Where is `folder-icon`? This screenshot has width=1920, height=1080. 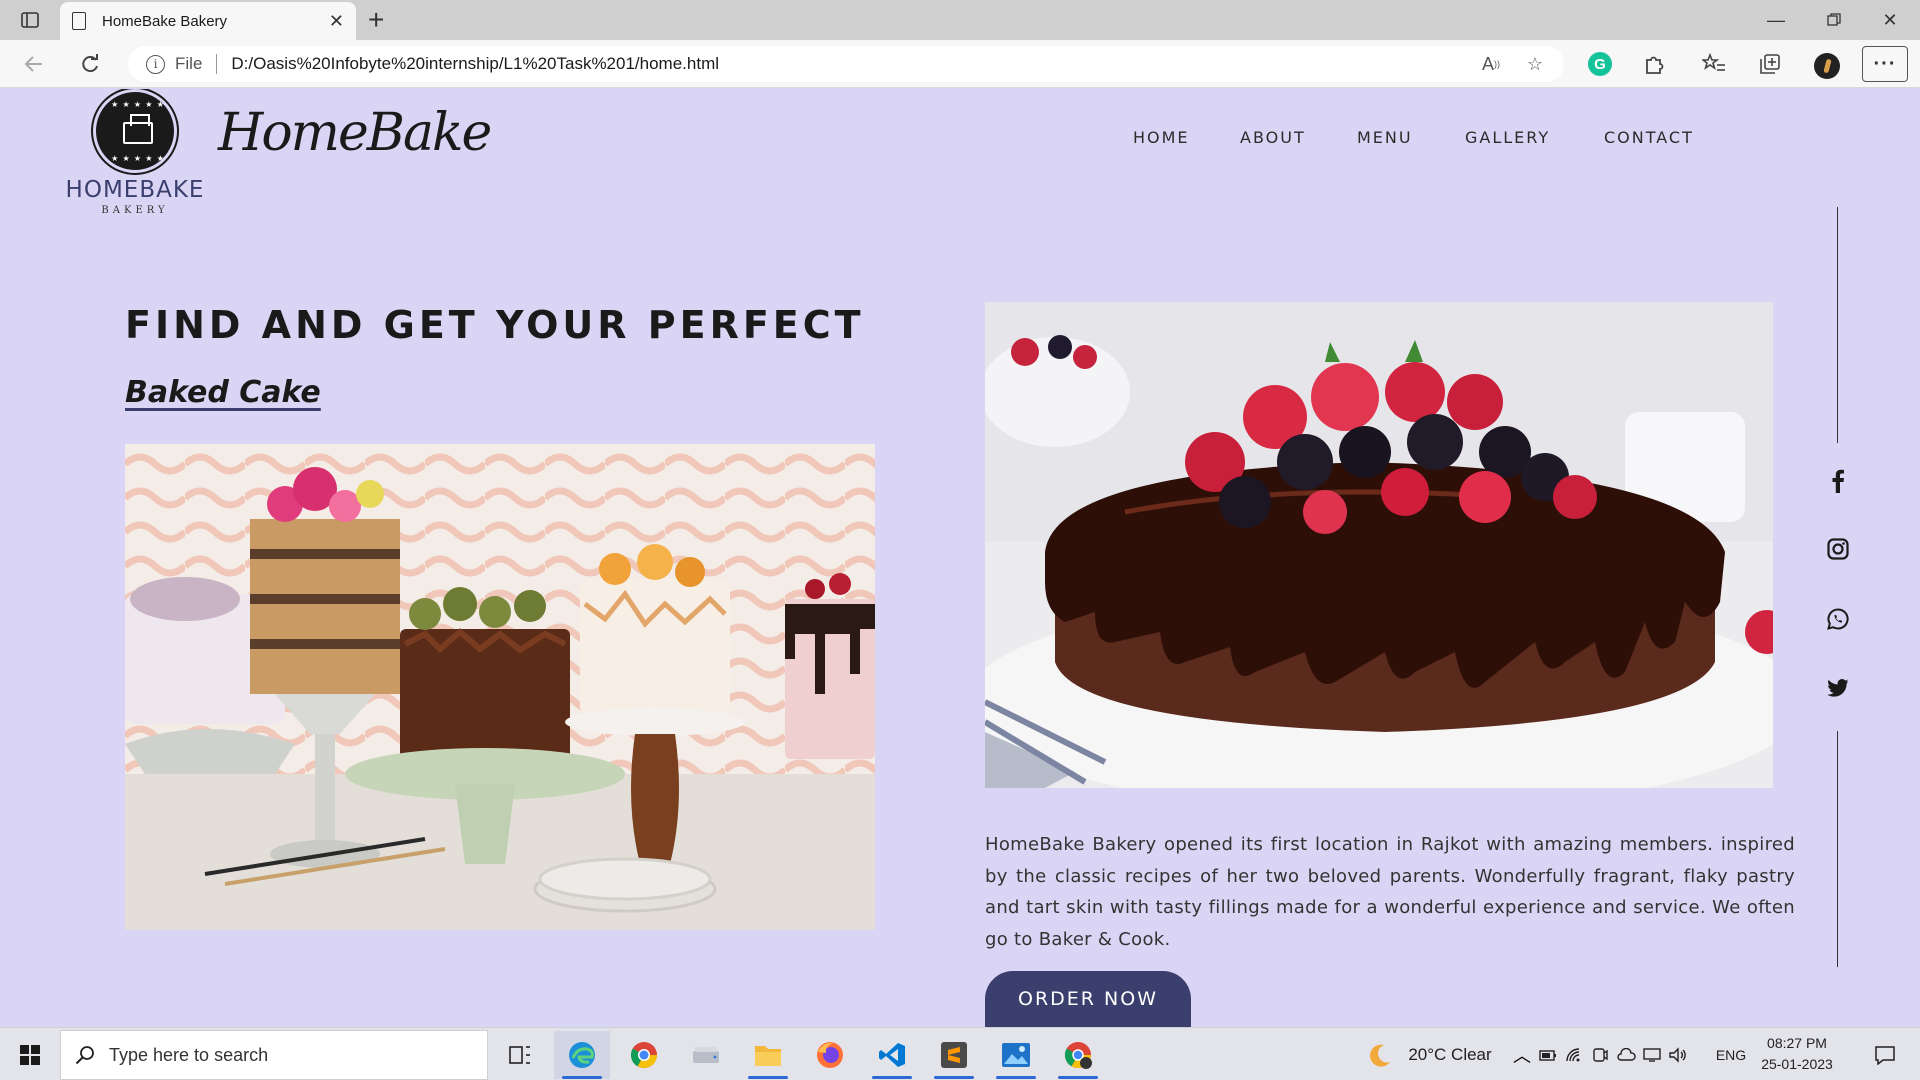
folder-icon is located at coordinates (768, 1056).